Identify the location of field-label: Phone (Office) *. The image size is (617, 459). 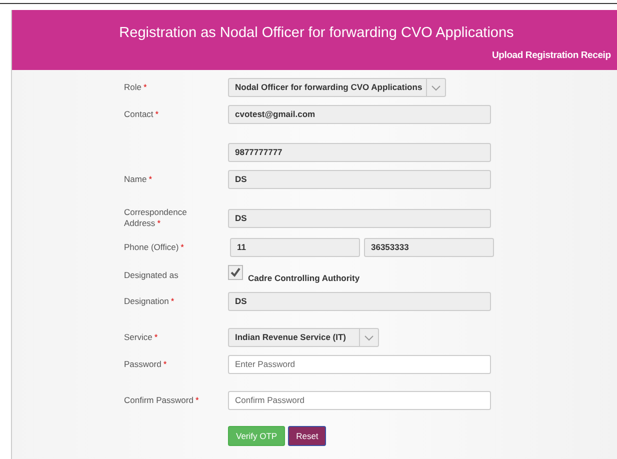
(154, 247).